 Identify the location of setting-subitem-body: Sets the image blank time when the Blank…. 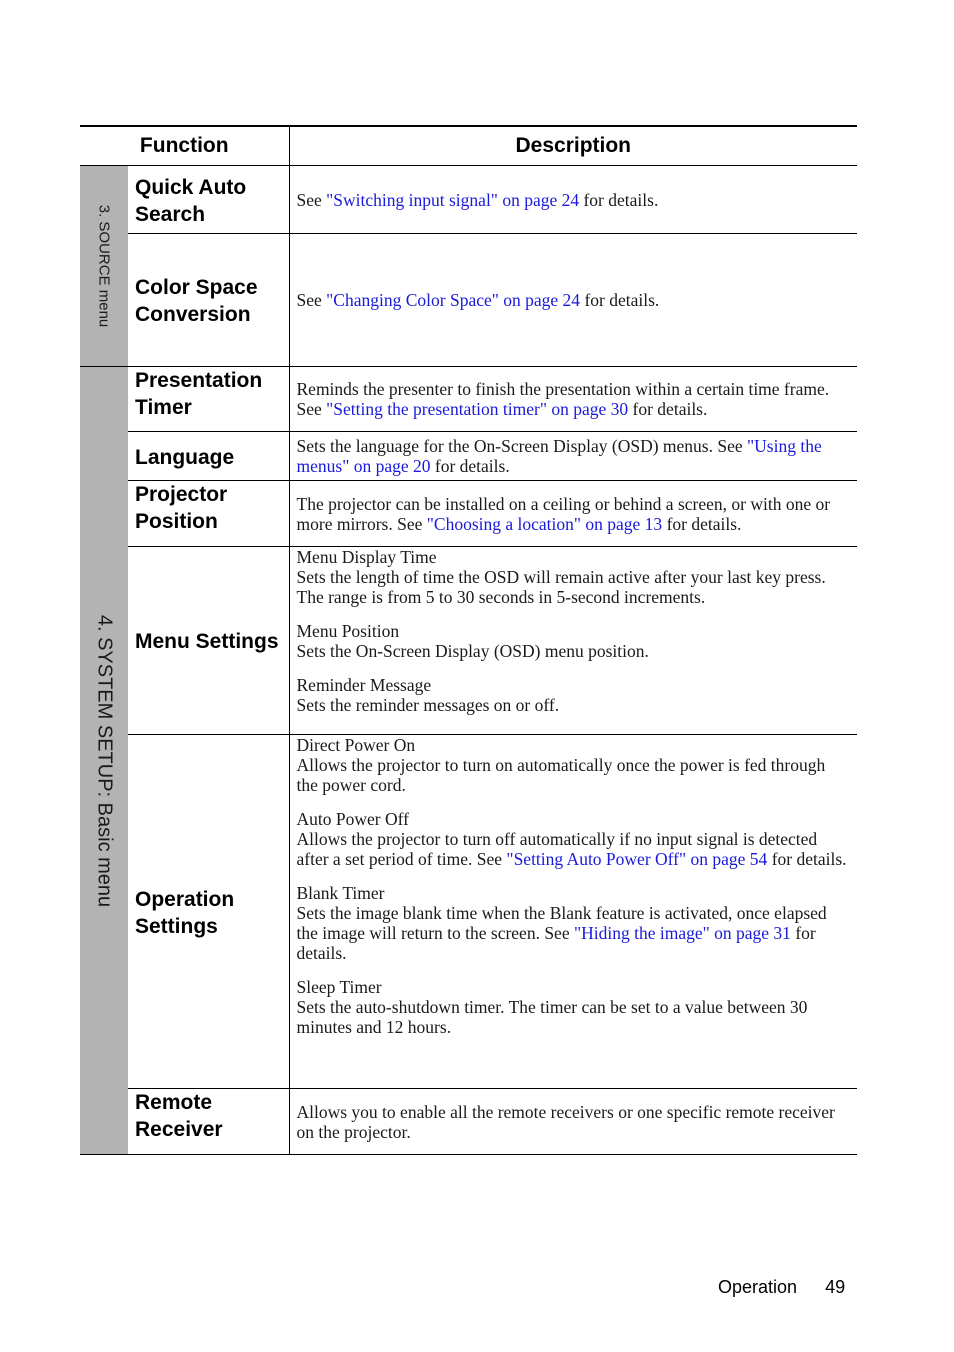
(573, 933).